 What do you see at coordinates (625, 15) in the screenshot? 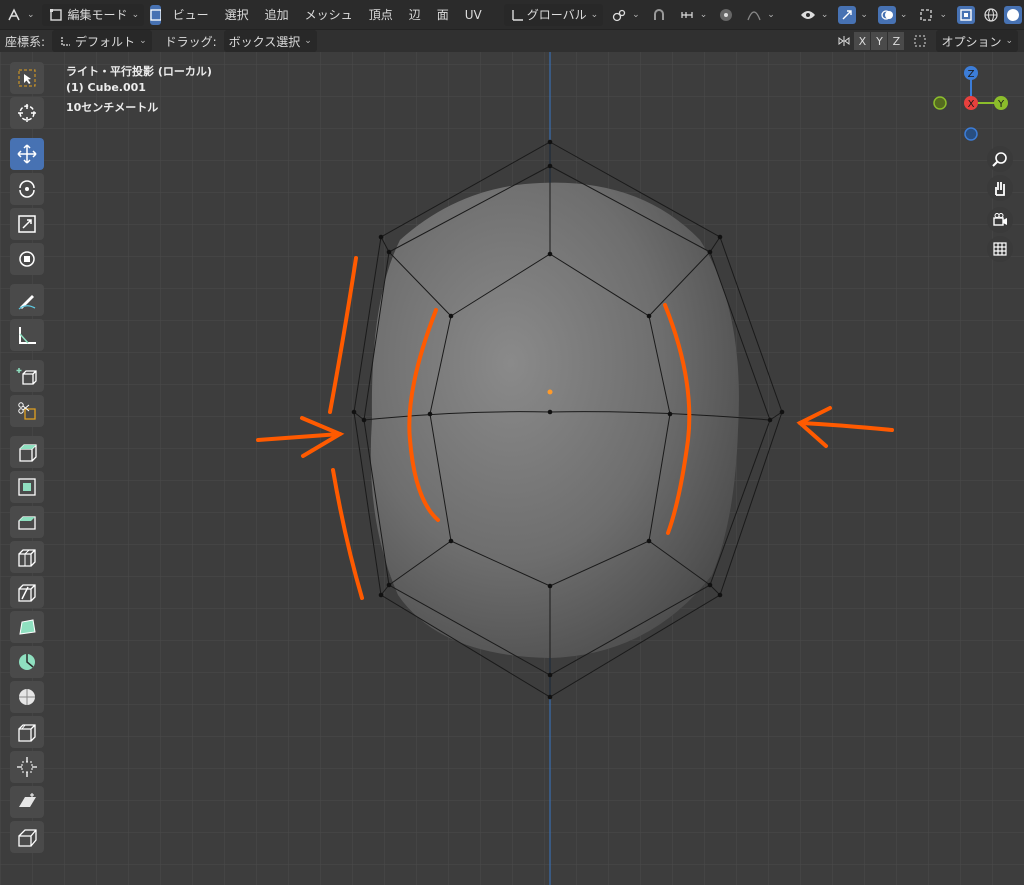
I see `pivot-point-dropdown: ⌄` at bounding box center [625, 15].